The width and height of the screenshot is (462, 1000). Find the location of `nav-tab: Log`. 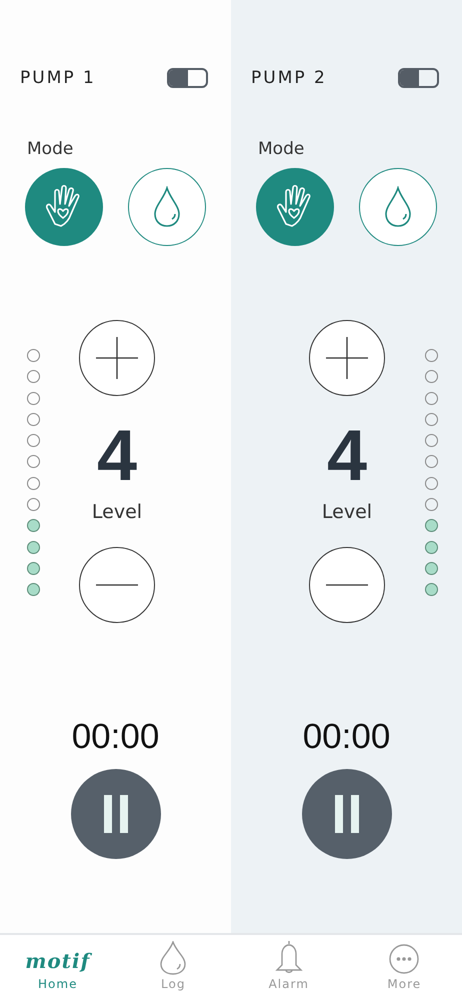

nav-tab: Log is located at coordinates (173, 967).